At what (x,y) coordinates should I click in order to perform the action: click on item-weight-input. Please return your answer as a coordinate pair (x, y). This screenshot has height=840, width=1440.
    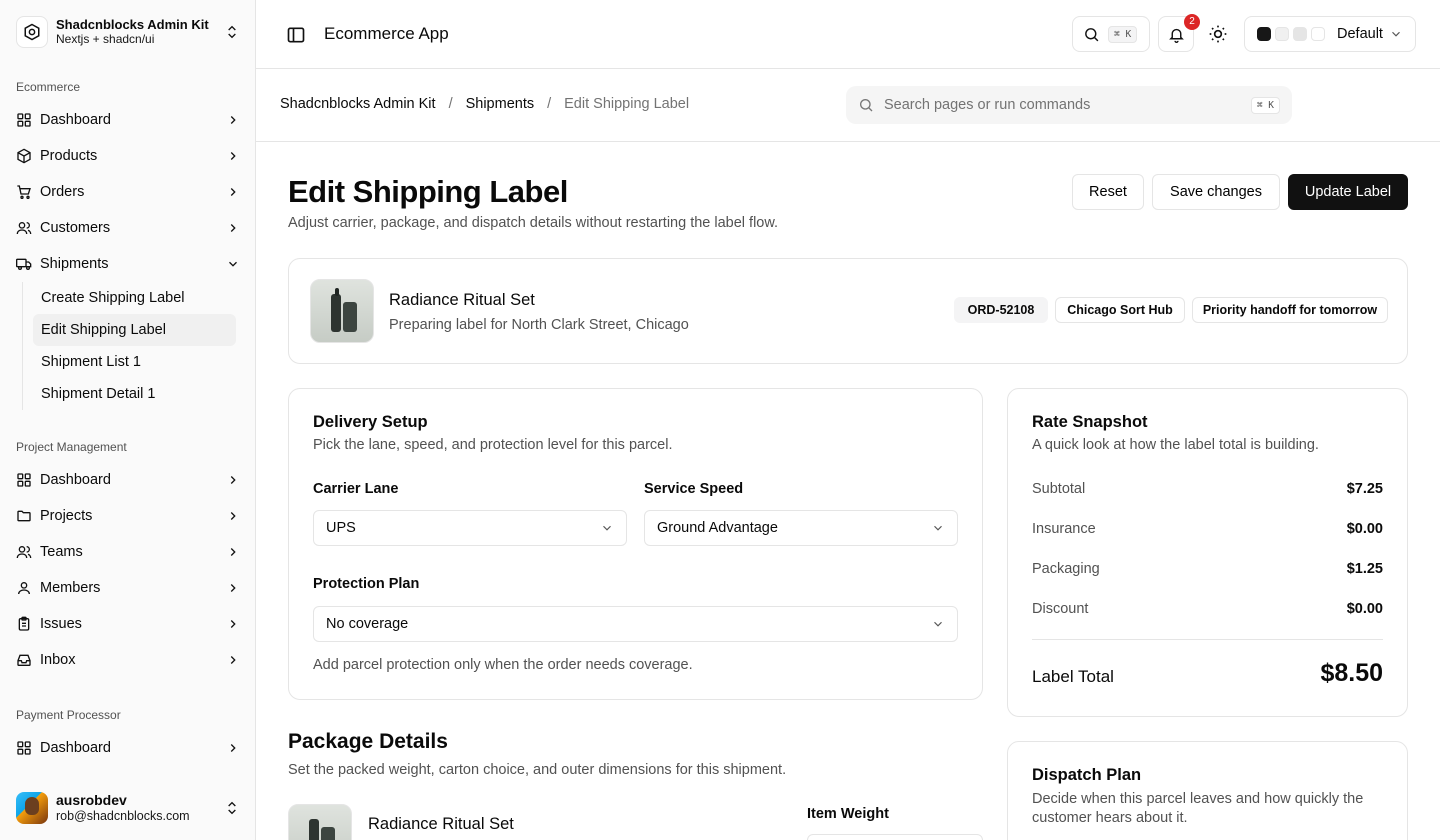
    Looking at the image, I should click on (895, 837).